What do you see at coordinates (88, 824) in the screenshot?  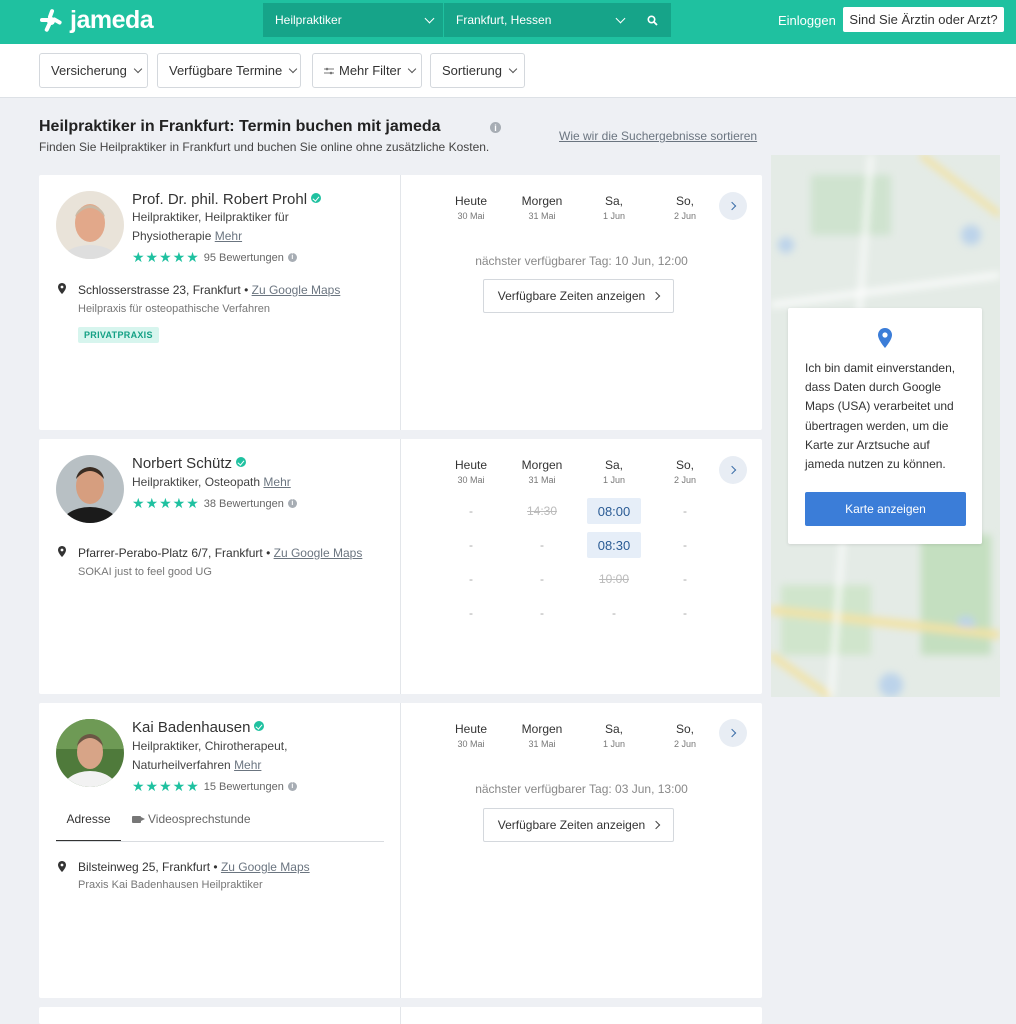 I see `tab-address: Adresse` at bounding box center [88, 824].